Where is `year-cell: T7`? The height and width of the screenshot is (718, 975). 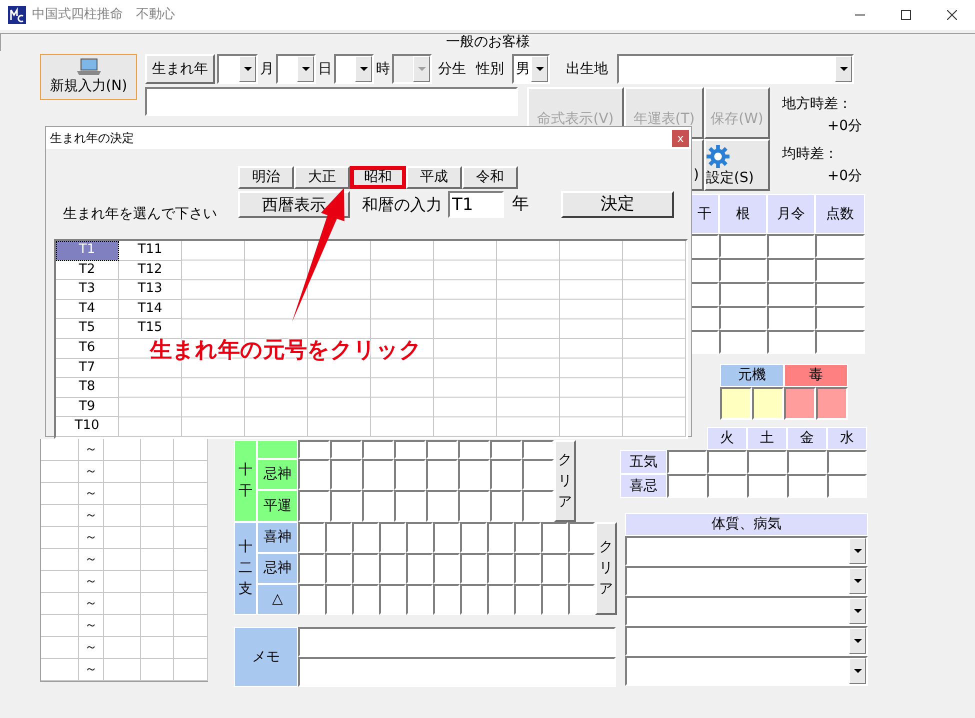
year-cell: T7 is located at coordinates (87, 368).